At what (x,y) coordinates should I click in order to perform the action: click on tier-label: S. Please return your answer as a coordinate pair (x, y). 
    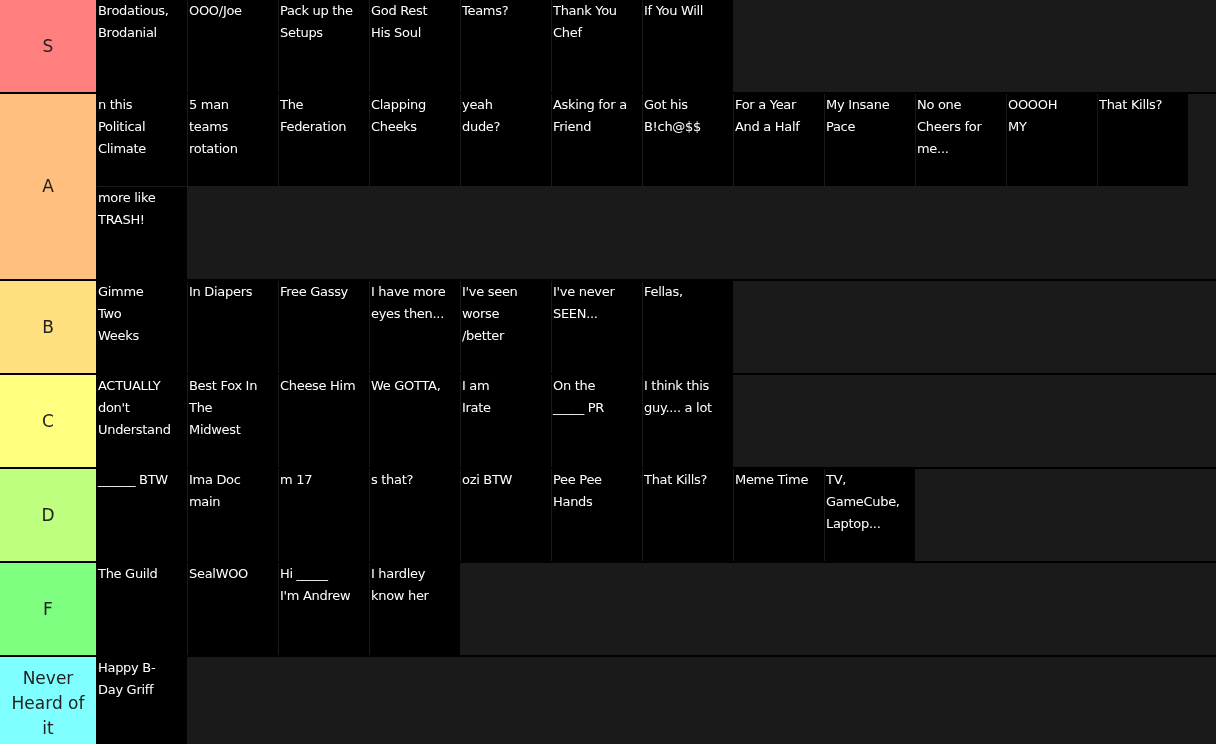
    Looking at the image, I should click on (48, 46).